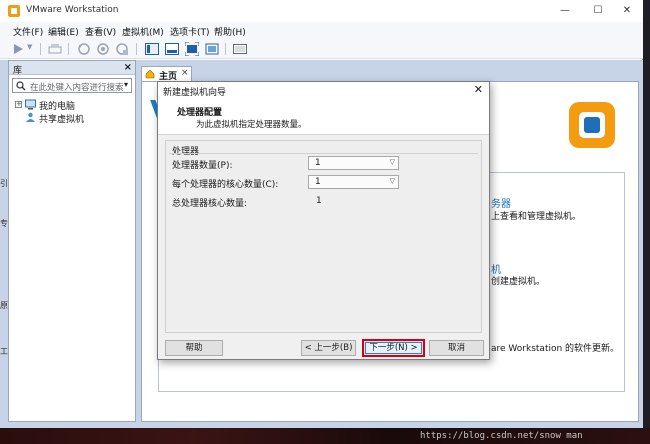  Describe the element at coordinates (18, 49) in the screenshot. I see `power-on-icon` at that location.